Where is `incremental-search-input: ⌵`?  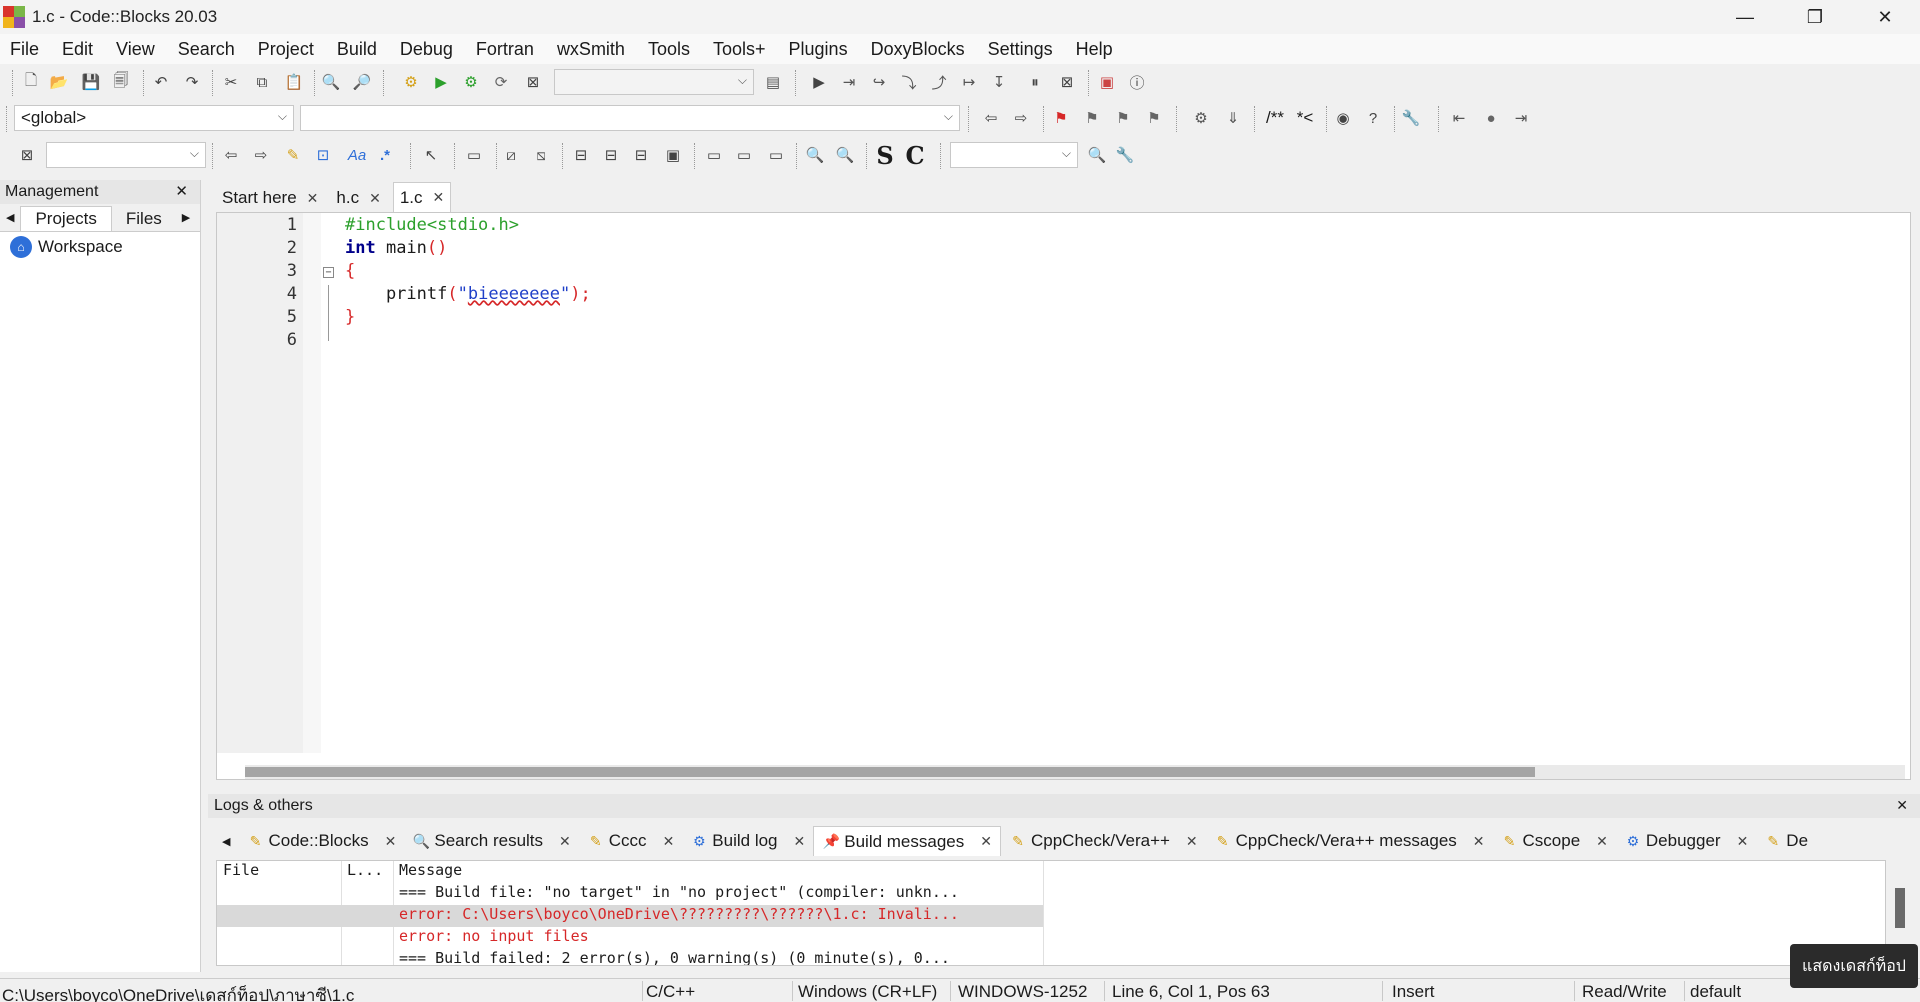
incremental-search-input: ⌵ is located at coordinates (126, 155).